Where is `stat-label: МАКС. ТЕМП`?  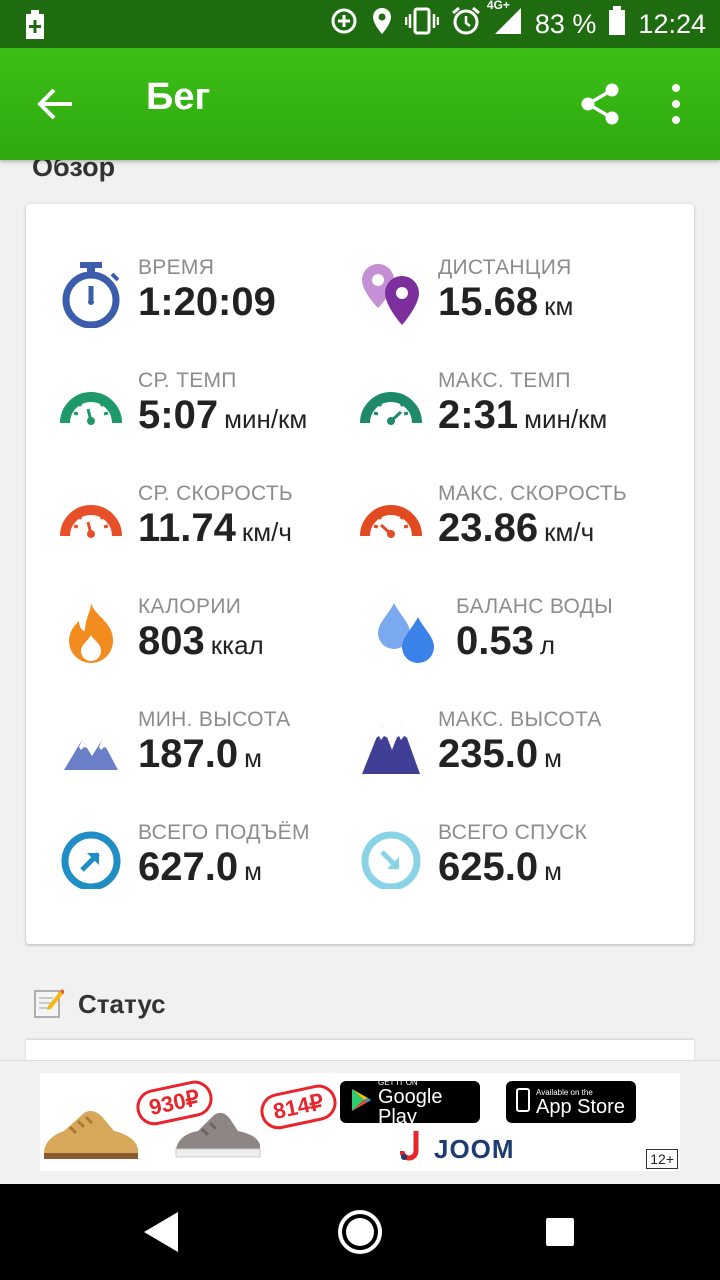
stat-label: МАКС. ТЕМП is located at coordinates (504, 380).